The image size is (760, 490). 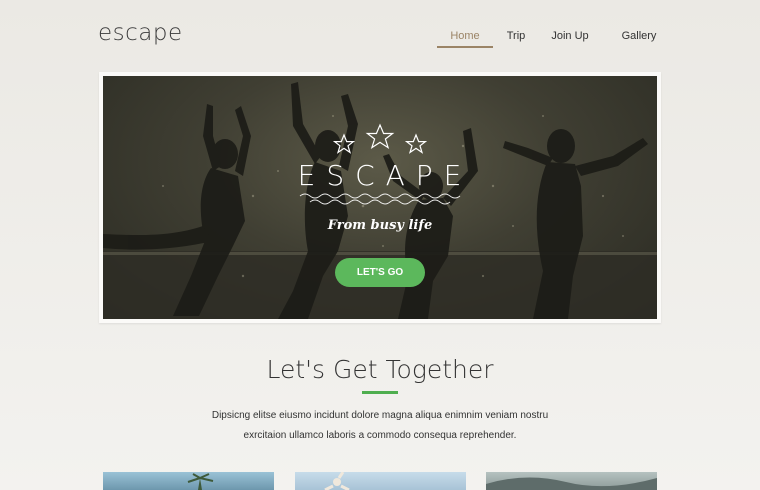 I want to click on hero-title: ESCAPE, so click(x=385, y=175).